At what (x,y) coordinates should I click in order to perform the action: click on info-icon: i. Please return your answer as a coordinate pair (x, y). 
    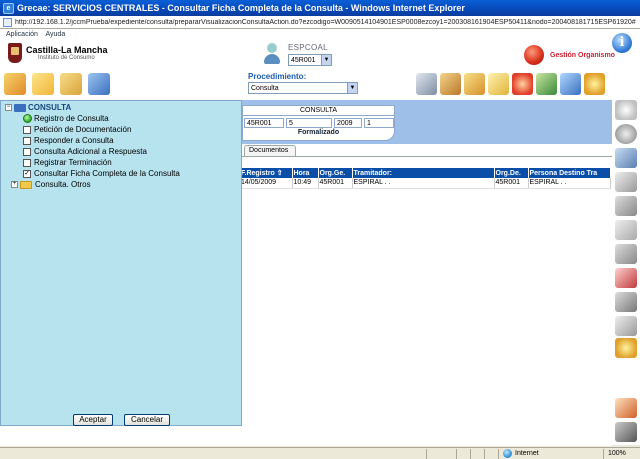
    Looking at the image, I should click on (622, 43).